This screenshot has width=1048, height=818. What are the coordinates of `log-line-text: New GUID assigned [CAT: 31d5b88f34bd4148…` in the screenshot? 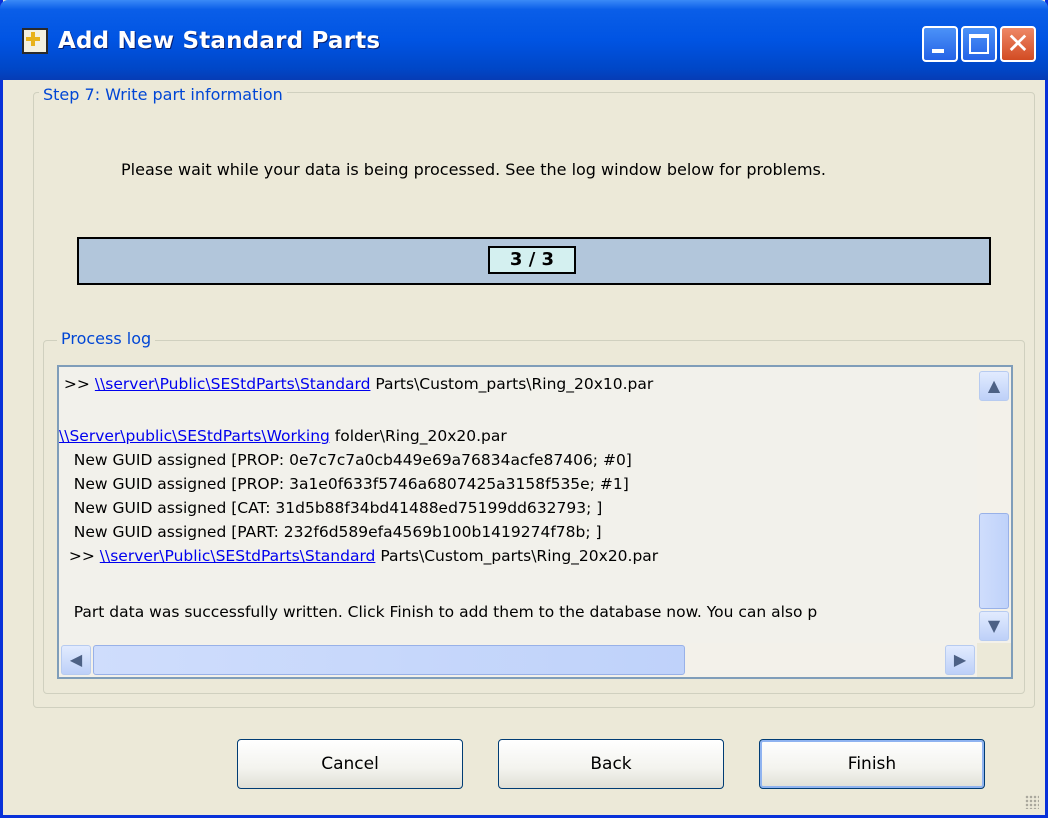 It's located at (331, 508).